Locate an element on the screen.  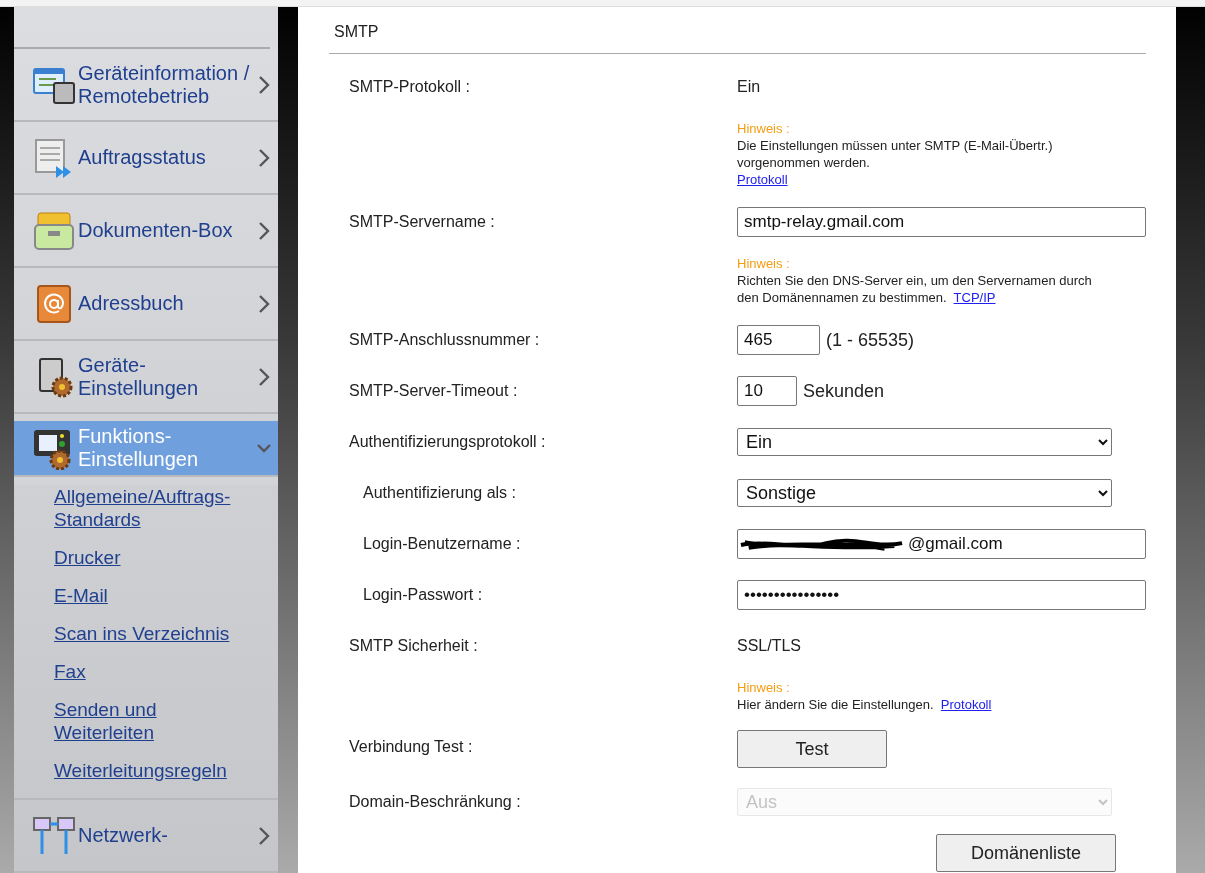
sidebar-item: Dokumenten-Box is located at coordinates (146, 231).